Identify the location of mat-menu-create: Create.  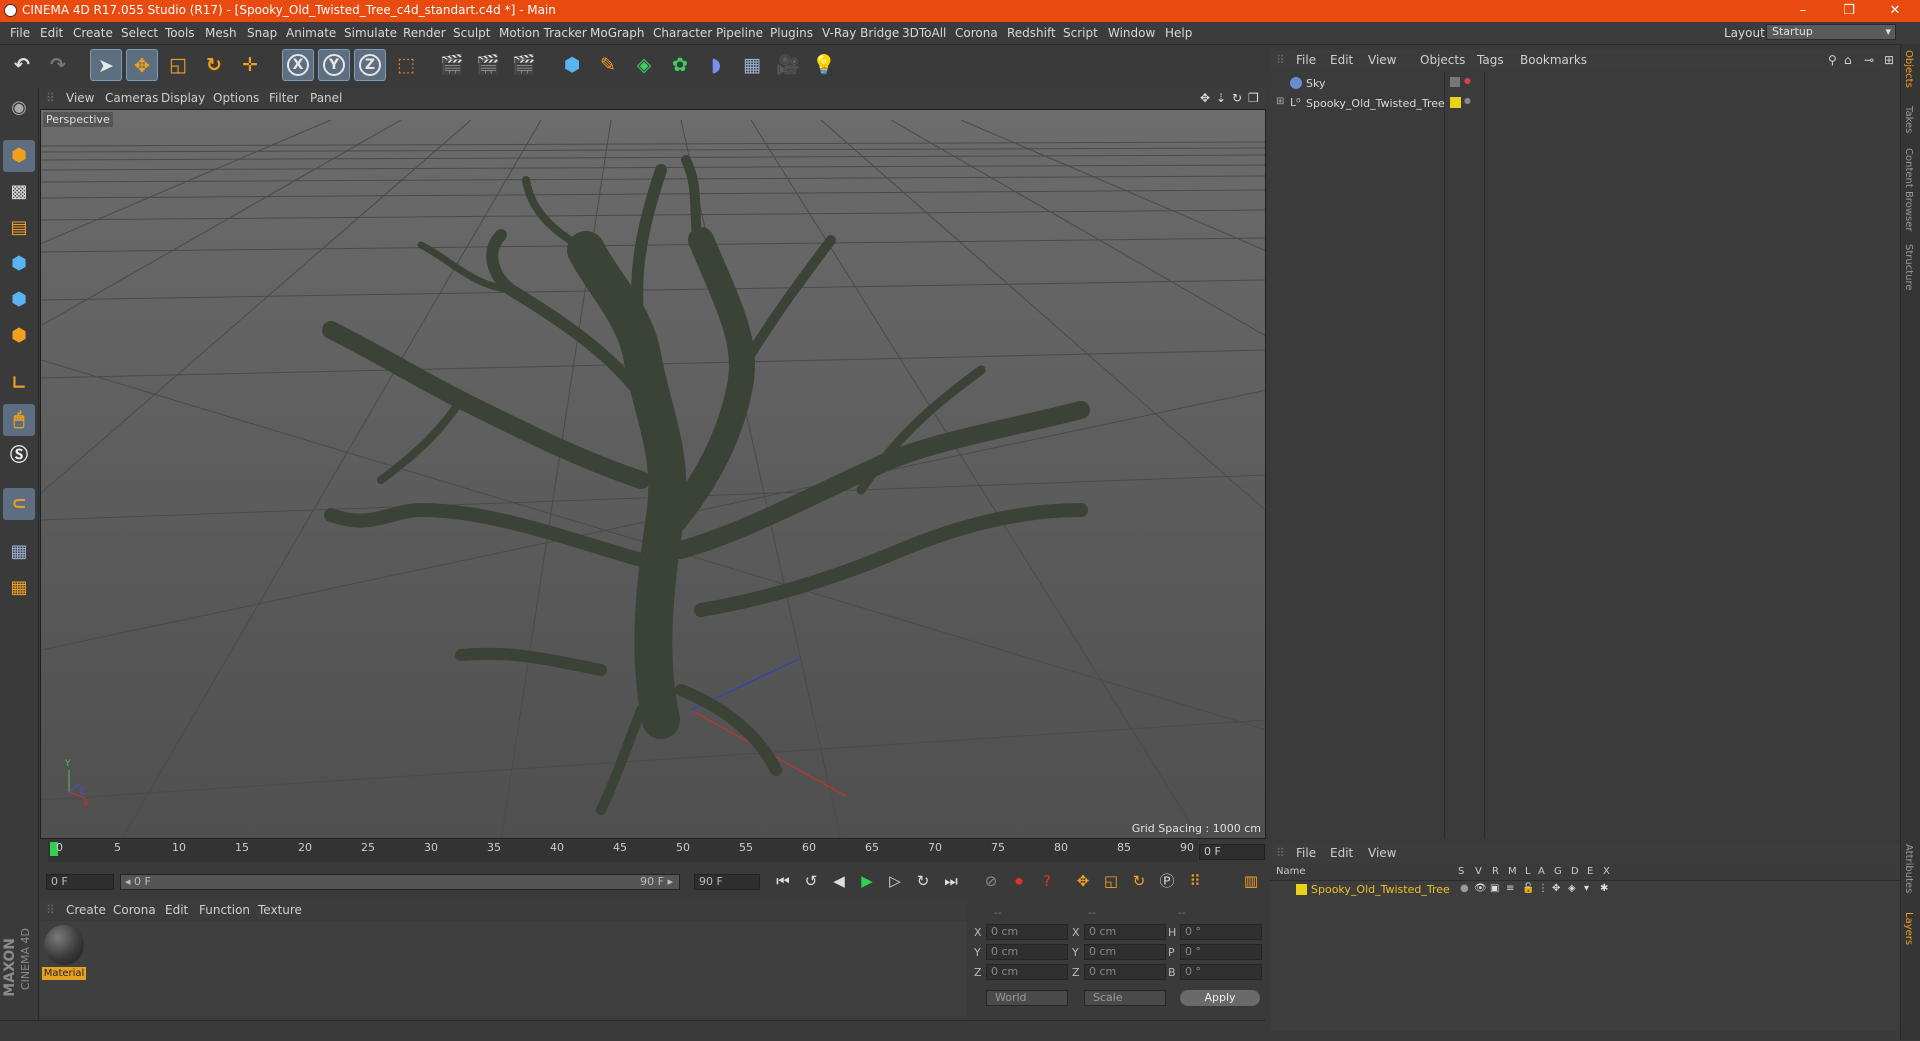
(86, 910).